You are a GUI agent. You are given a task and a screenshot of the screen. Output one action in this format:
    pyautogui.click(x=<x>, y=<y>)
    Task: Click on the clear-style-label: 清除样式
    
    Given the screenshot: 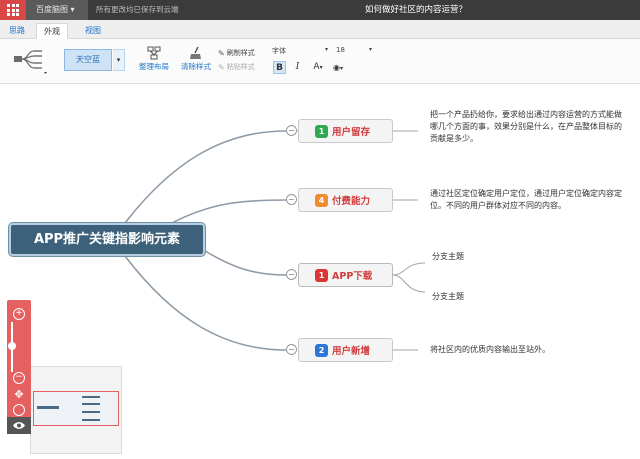 What is the action you would take?
    pyautogui.click(x=196, y=66)
    